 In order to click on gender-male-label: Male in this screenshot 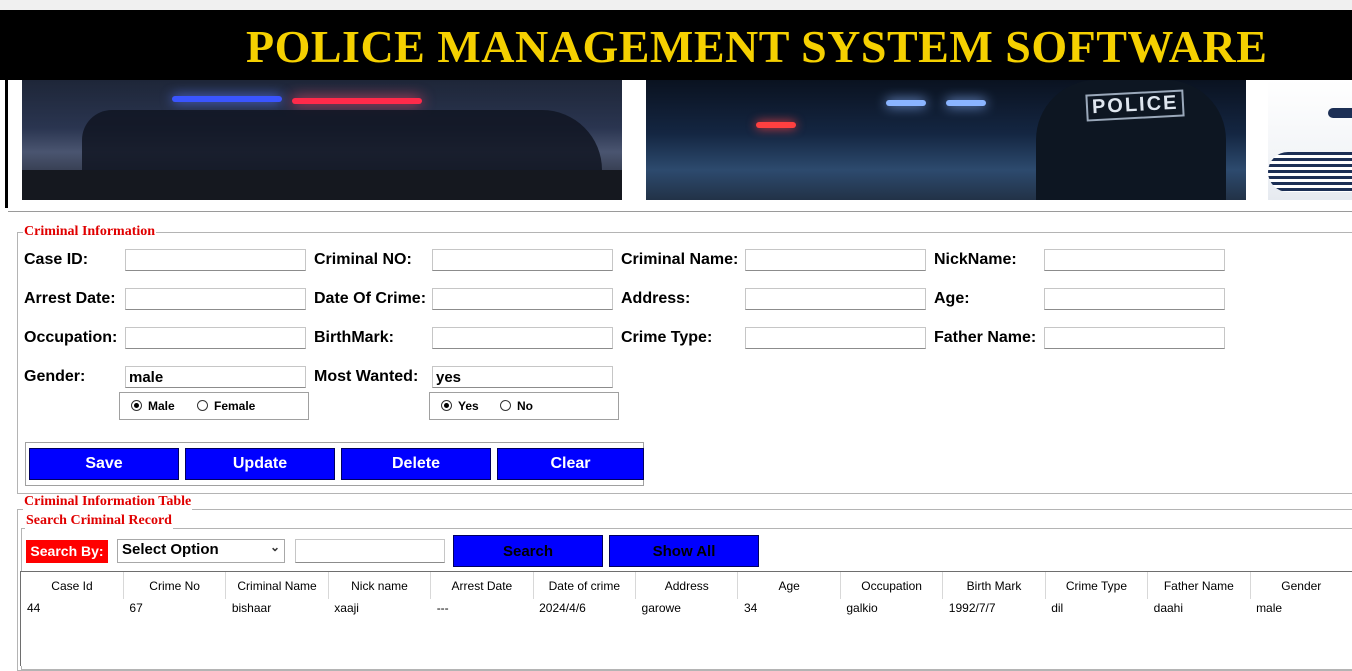, I will do `click(161, 406)`.